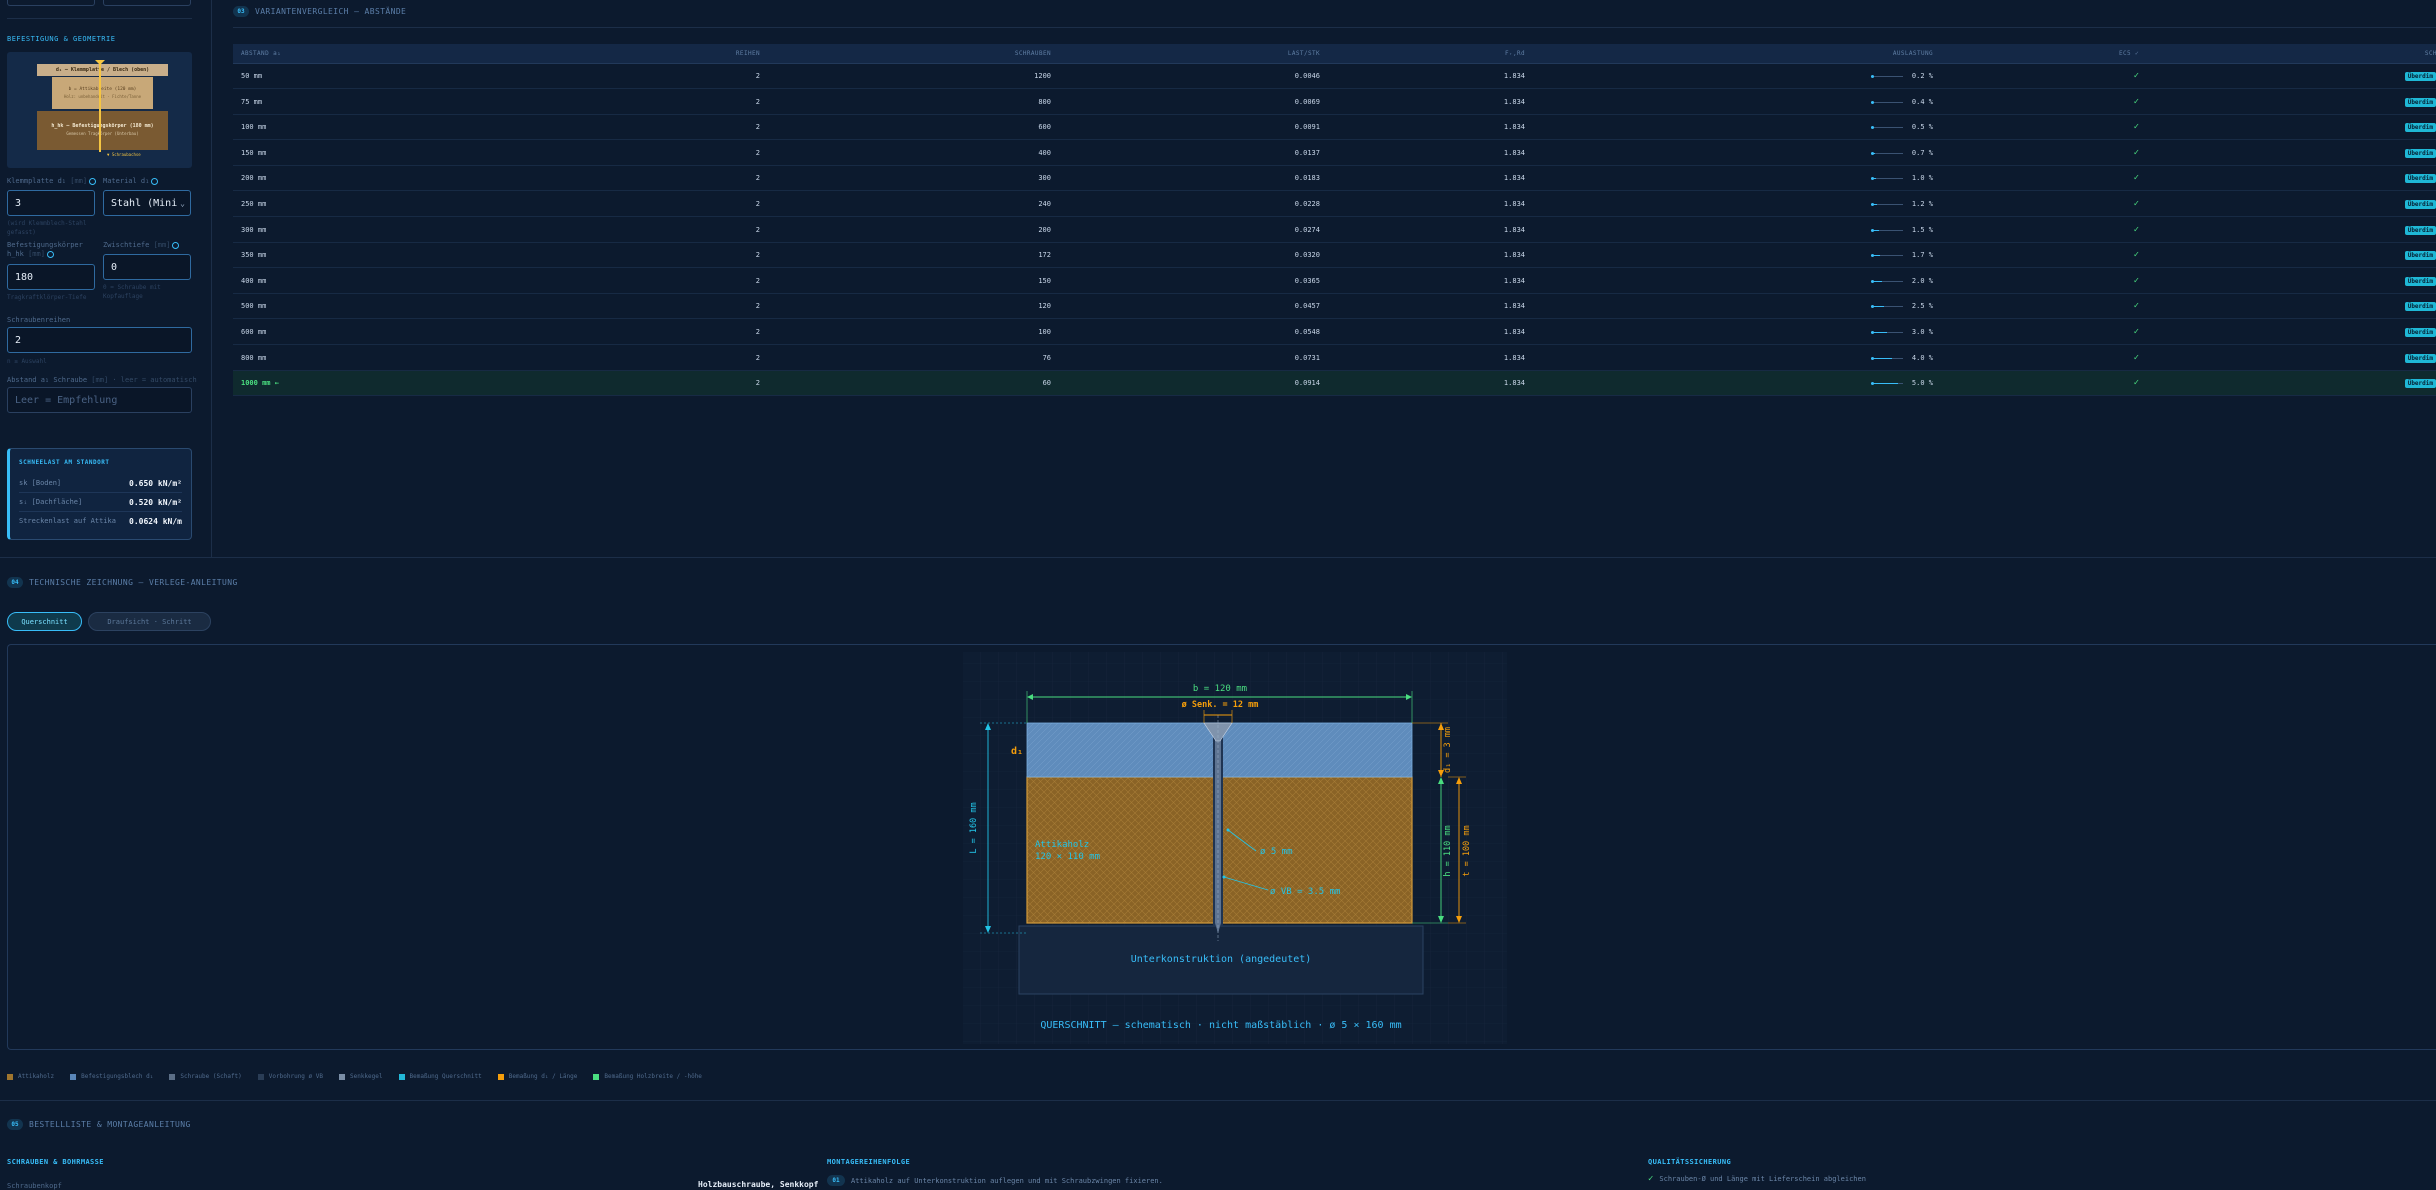 The height and width of the screenshot is (1190, 2436). What do you see at coordinates (110, 1124) in the screenshot?
I see `order-title: BESTELLLISTE & MONTAGEANLEITUNG` at bounding box center [110, 1124].